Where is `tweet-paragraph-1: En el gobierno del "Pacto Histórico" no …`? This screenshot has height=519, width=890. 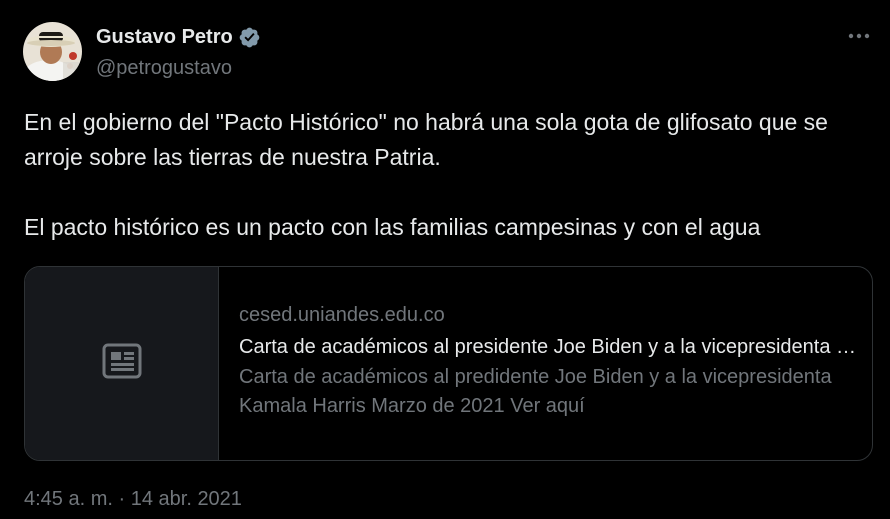 tweet-paragraph-1: En el gobierno del "Pacto Histórico" no … is located at coordinates (426, 139).